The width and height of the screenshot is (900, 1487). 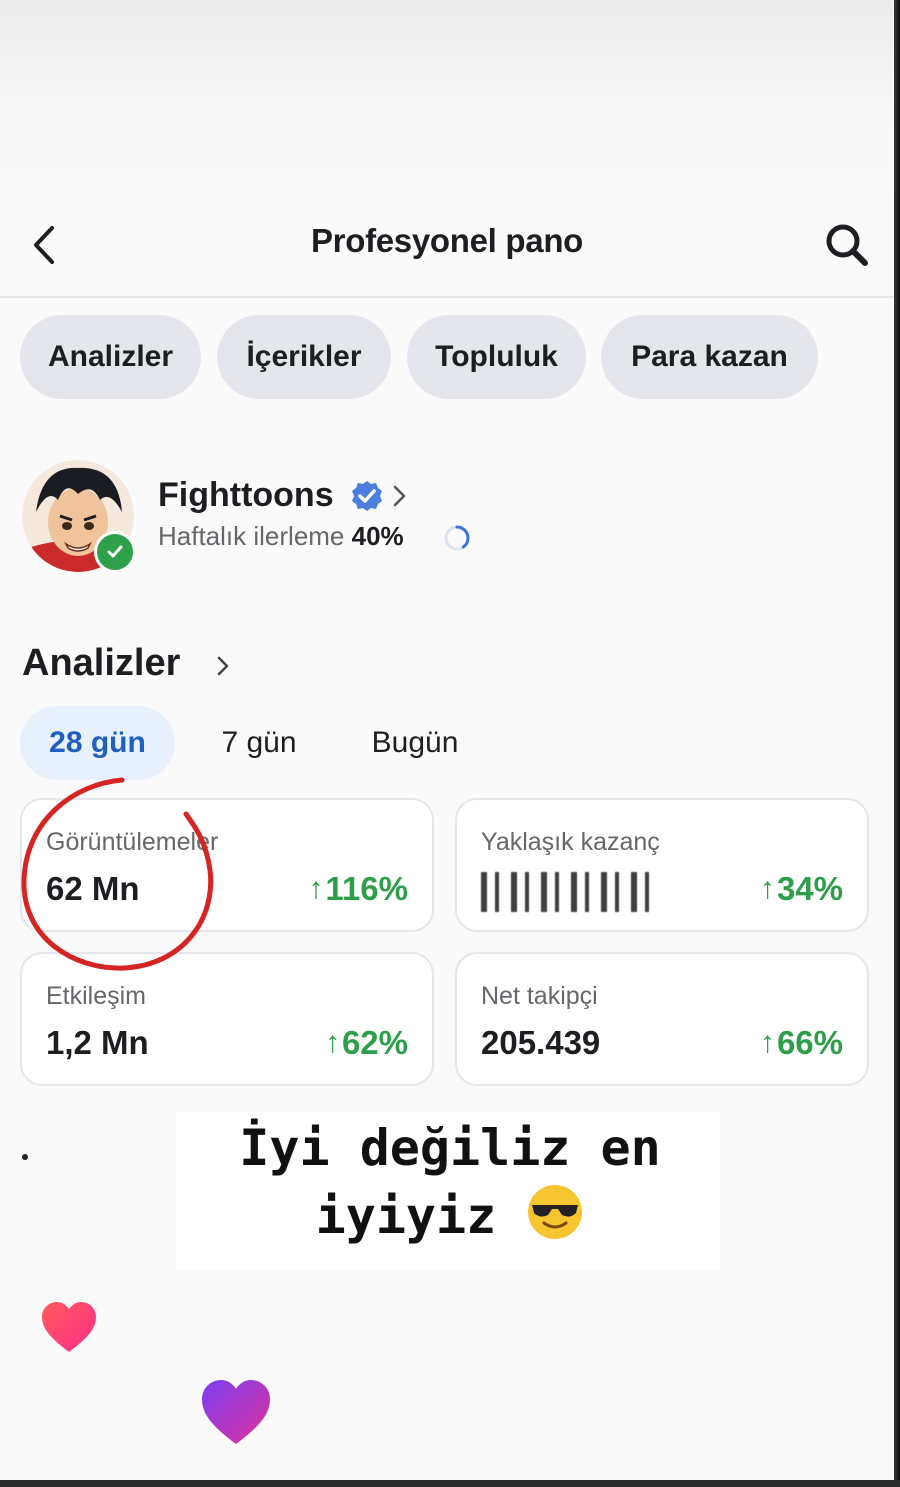 I want to click on range-tab-7-days: 7 gün, so click(x=259, y=743).